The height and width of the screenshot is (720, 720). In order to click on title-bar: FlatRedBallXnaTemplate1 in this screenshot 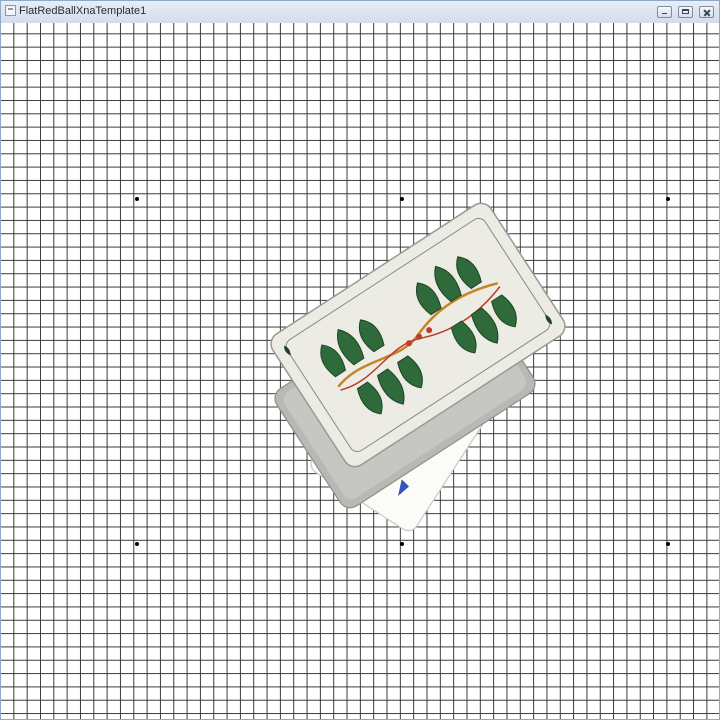, I will do `click(360, 12)`.